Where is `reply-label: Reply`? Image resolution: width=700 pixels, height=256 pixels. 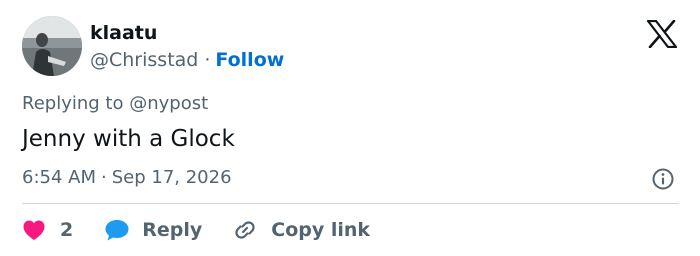 reply-label: Reply is located at coordinates (172, 230).